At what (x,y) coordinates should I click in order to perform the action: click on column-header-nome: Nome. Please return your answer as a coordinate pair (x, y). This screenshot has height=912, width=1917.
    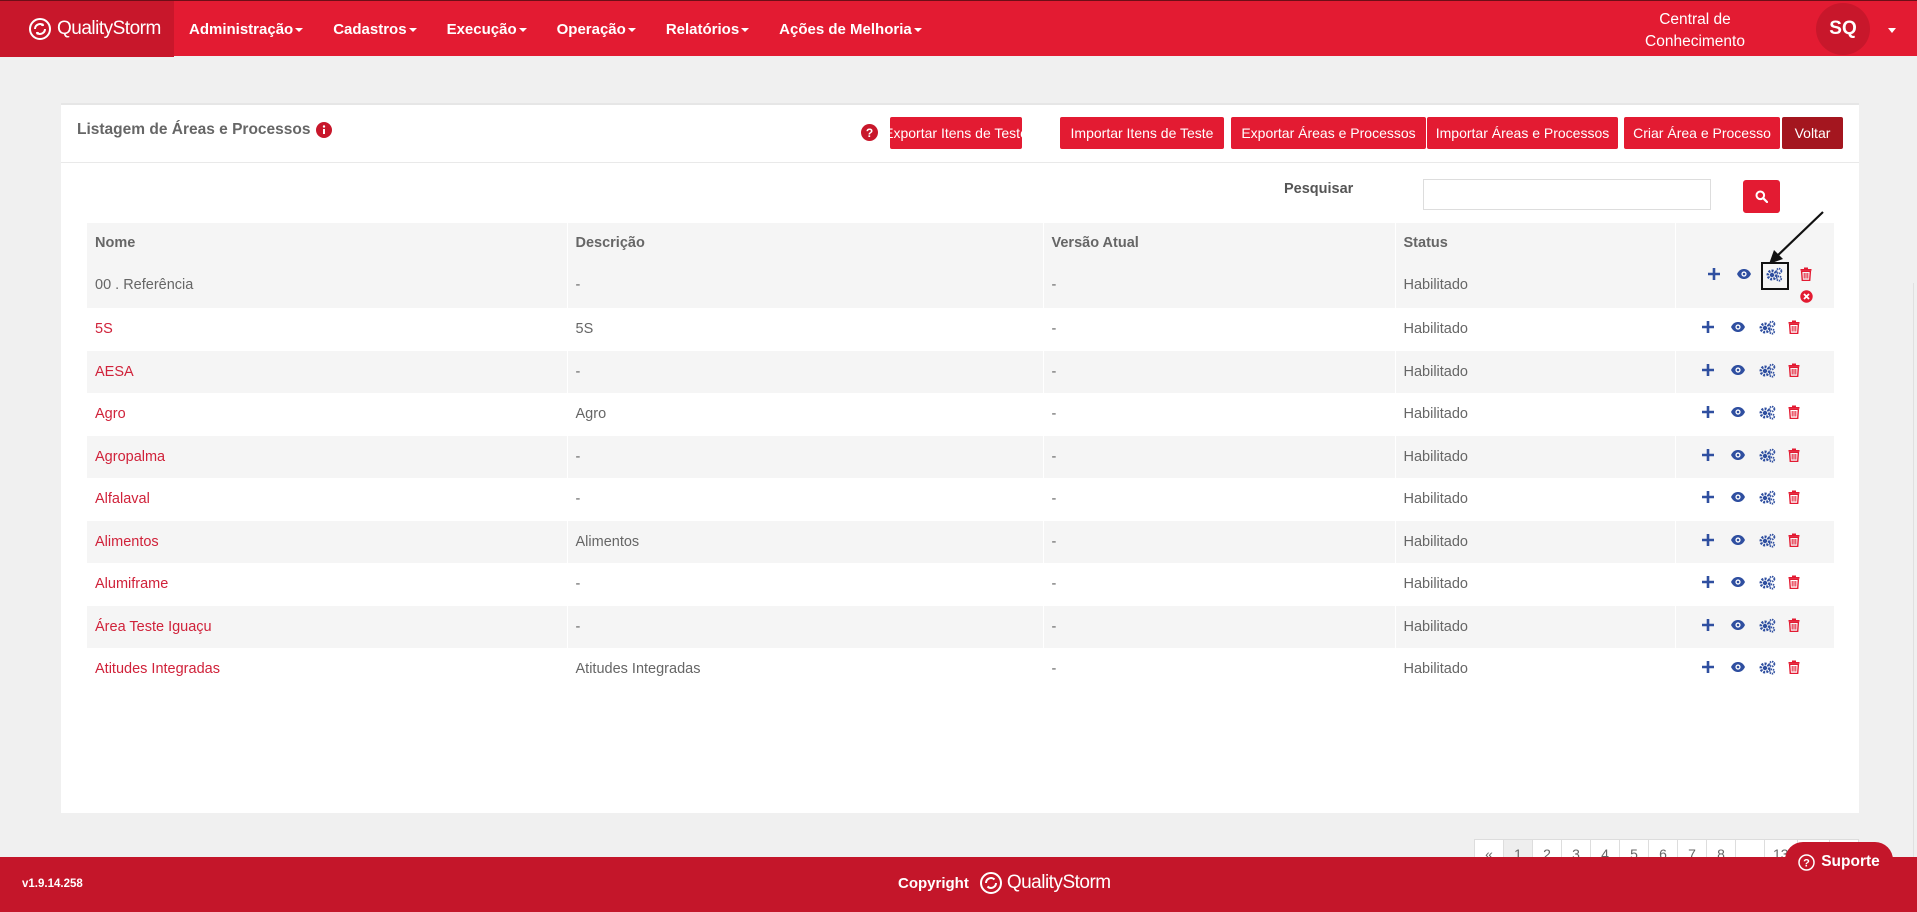
    Looking at the image, I should click on (327, 242).